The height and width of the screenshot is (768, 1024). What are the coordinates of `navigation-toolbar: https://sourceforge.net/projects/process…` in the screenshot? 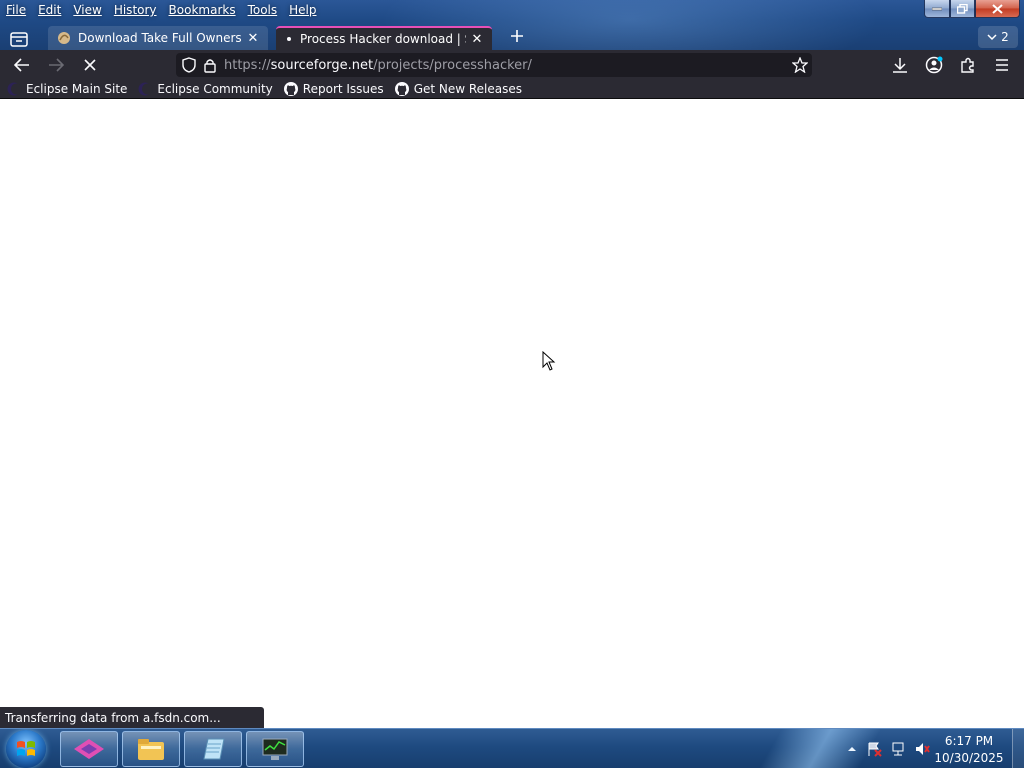 It's located at (512, 64).